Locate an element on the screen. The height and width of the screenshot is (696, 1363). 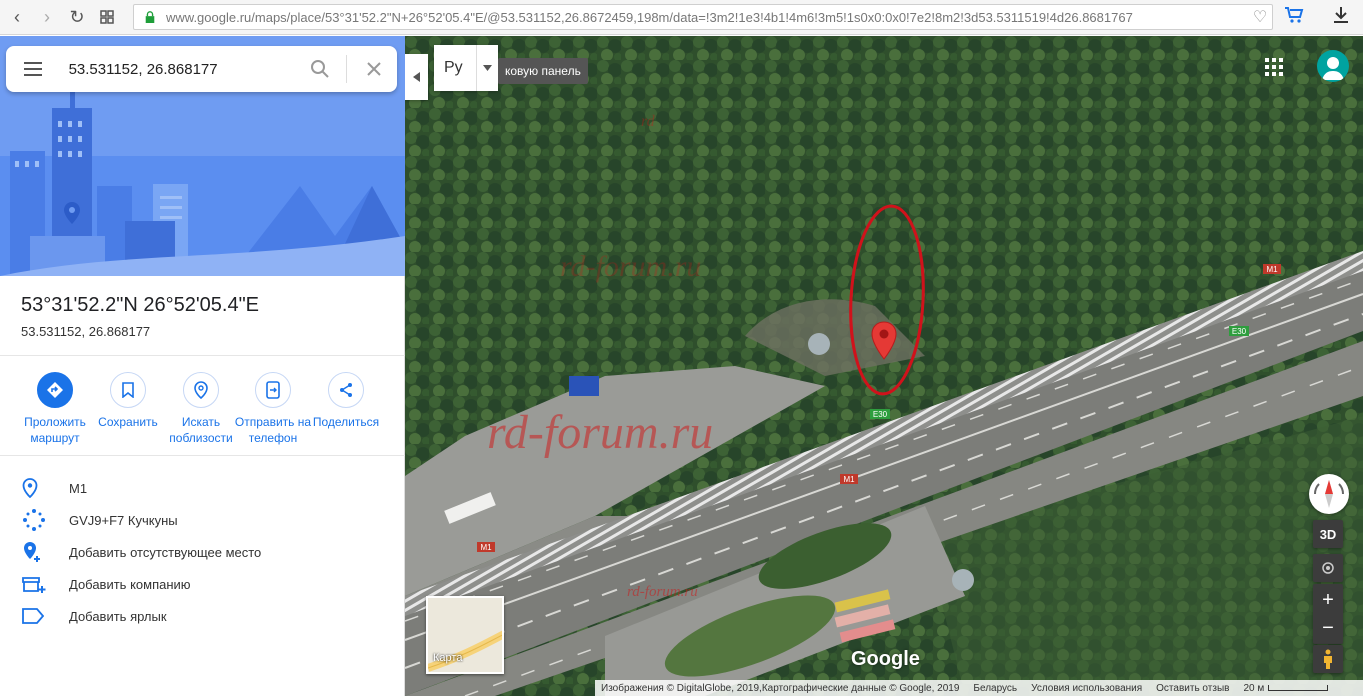
save-button: Сохранить is located at coordinates (128, 401).